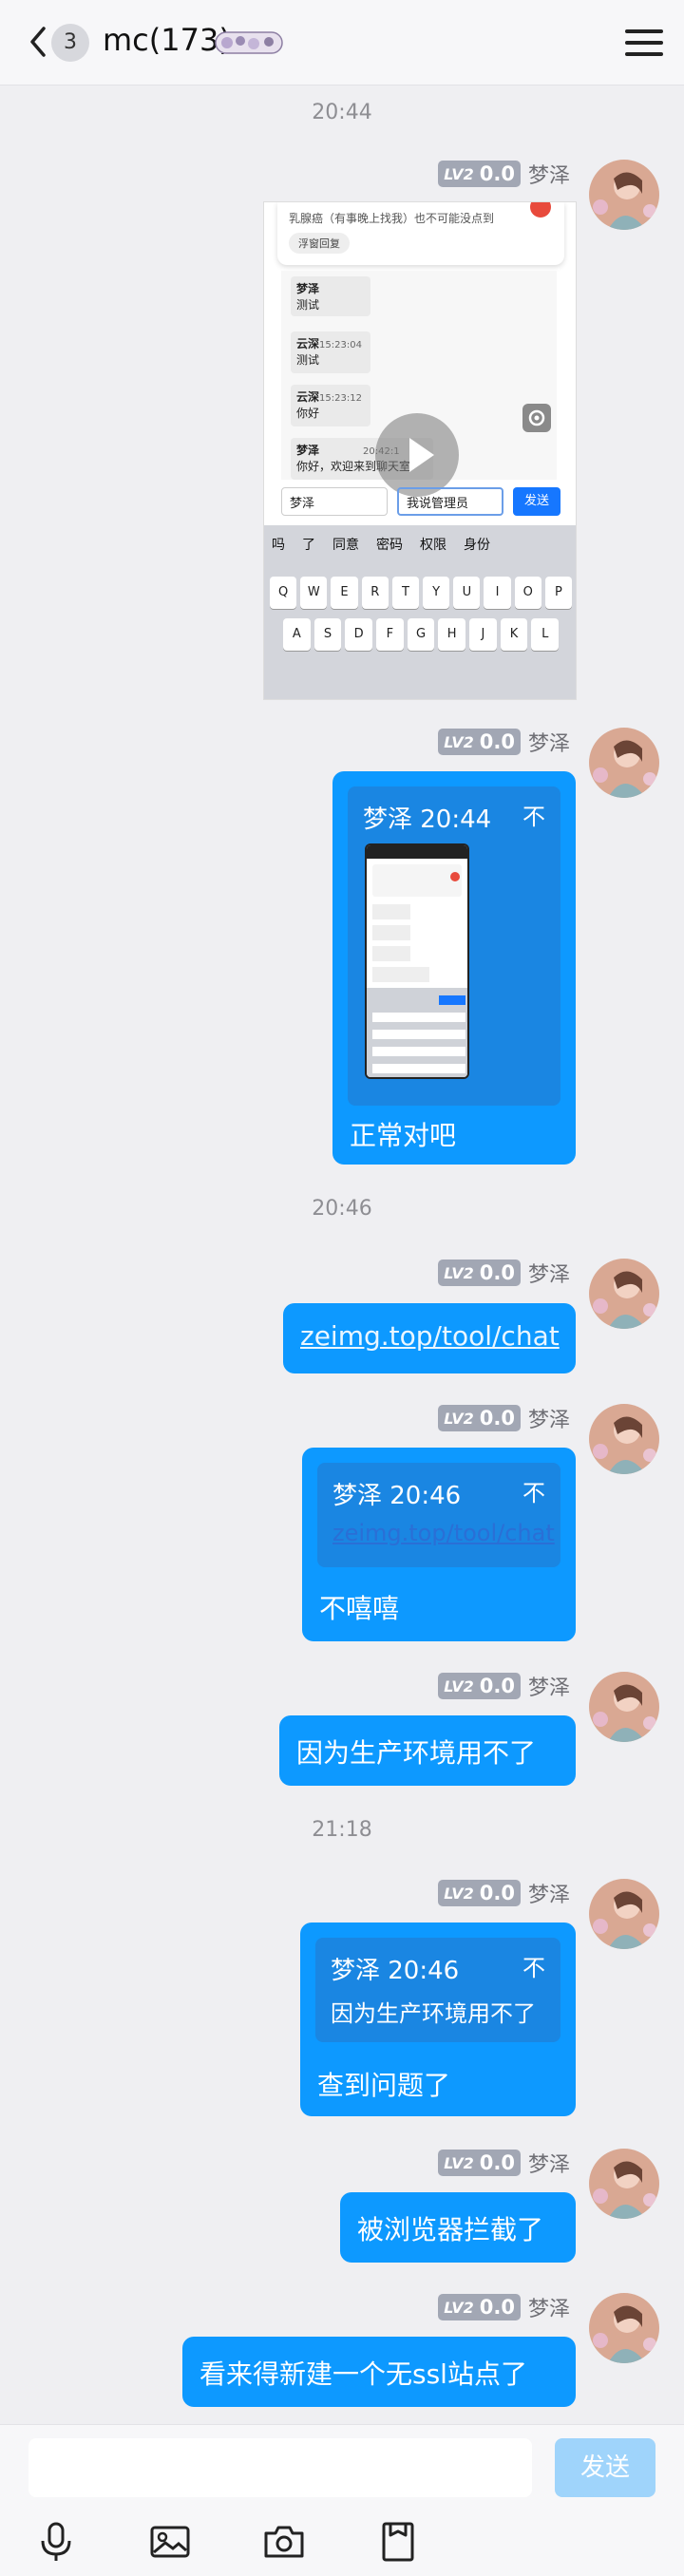  I want to click on keyboard-key: W, so click(314, 593).